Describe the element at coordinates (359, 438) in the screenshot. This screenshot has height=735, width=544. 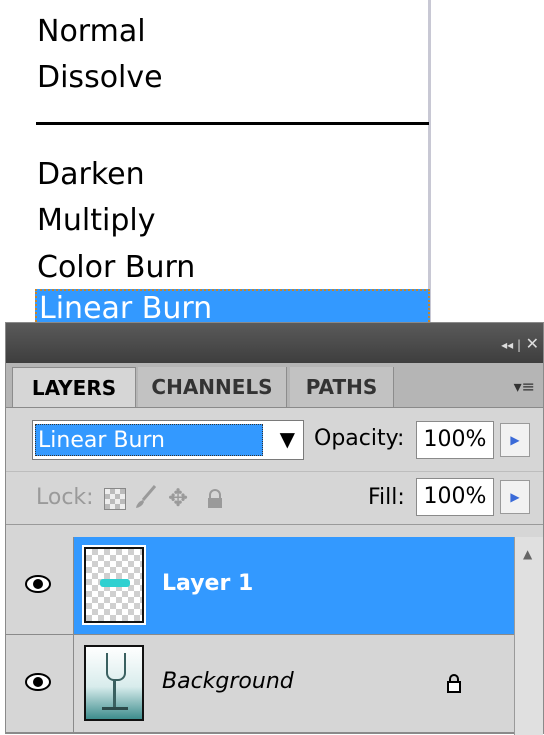
I see `opacity-label: Opacity:` at that location.